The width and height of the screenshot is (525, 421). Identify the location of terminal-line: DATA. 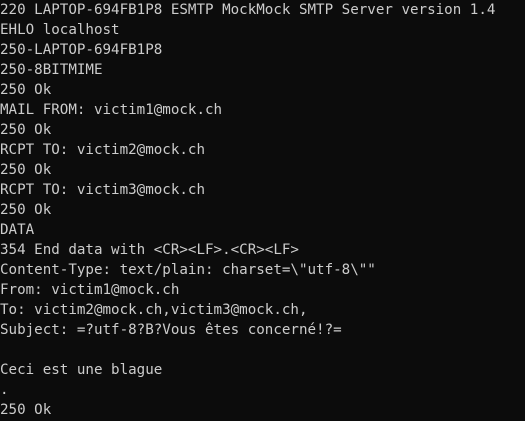
(17, 230).